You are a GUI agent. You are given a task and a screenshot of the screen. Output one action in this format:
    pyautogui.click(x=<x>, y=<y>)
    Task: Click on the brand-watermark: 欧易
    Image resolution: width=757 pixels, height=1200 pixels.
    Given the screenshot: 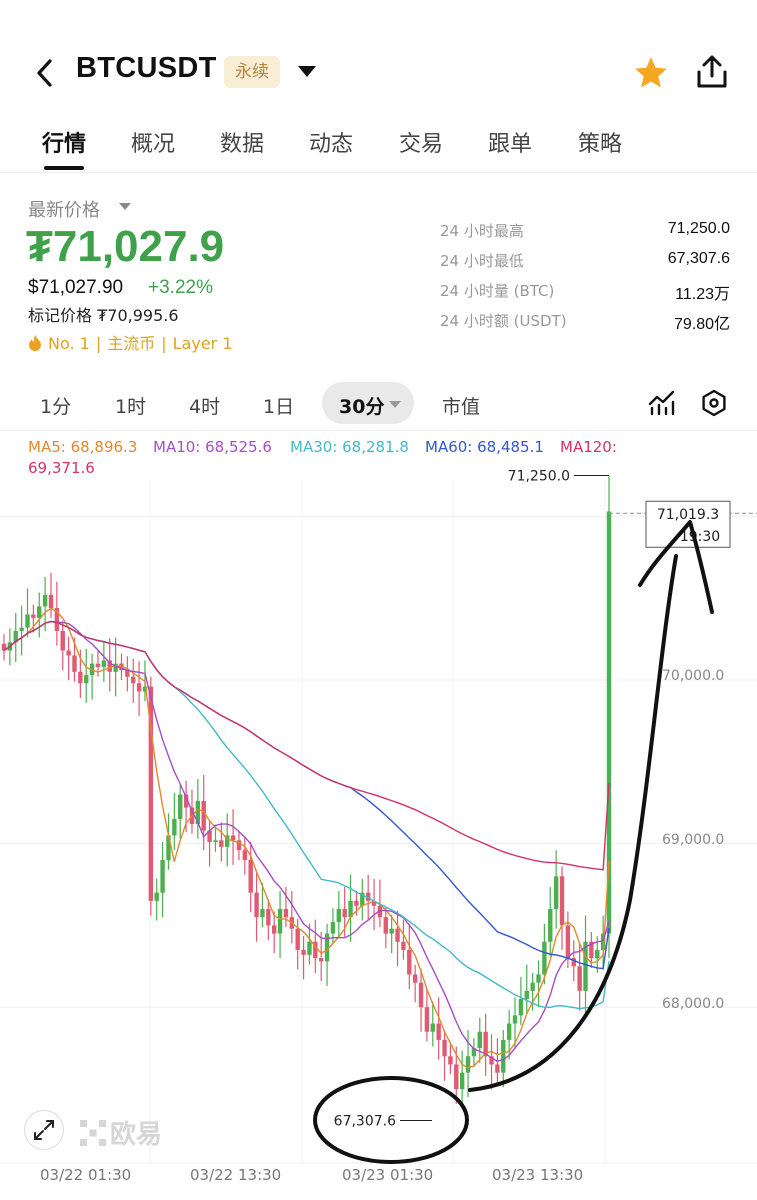 What is the action you would take?
    pyautogui.click(x=121, y=1132)
    